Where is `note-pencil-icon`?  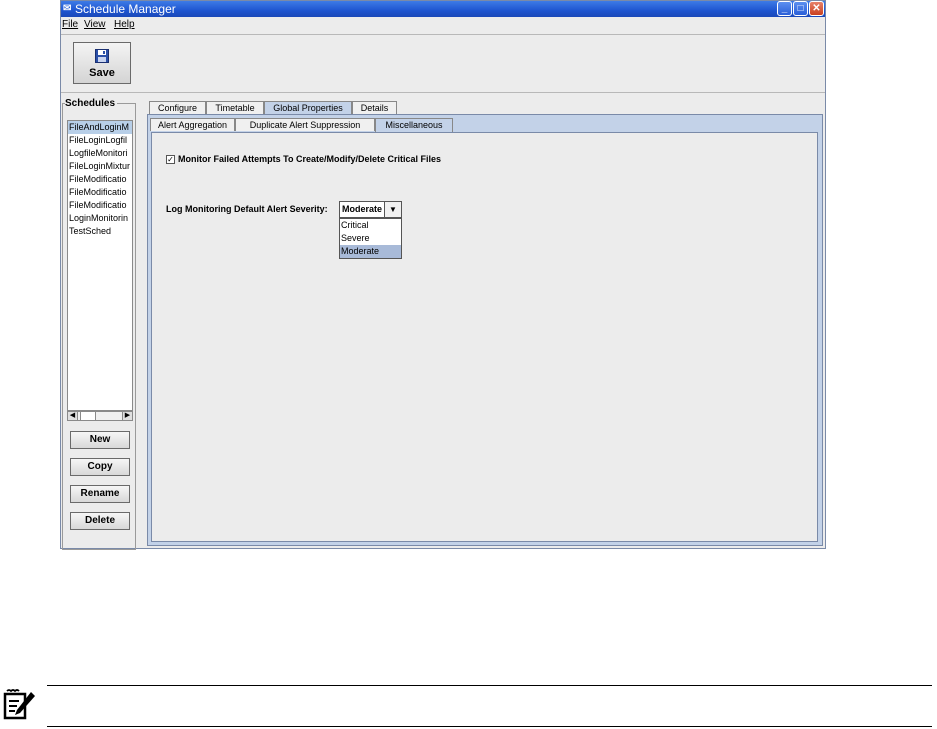
note-pencil-icon is located at coordinates (19, 704).